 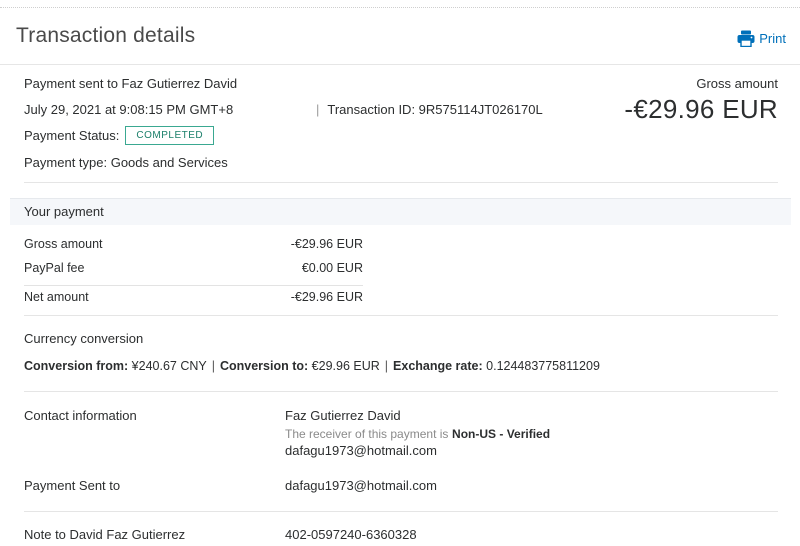 I want to click on page-title: Transaction details, so click(x=106, y=35).